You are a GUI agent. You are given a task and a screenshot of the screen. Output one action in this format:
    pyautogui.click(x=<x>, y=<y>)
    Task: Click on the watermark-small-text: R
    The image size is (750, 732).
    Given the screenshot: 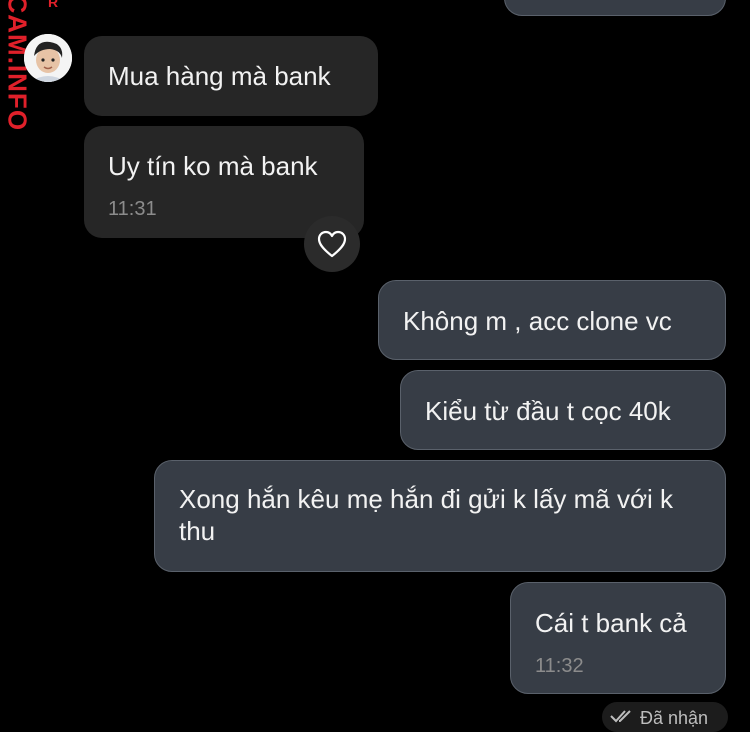 What is the action you would take?
    pyautogui.click(x=53, y=5)
    